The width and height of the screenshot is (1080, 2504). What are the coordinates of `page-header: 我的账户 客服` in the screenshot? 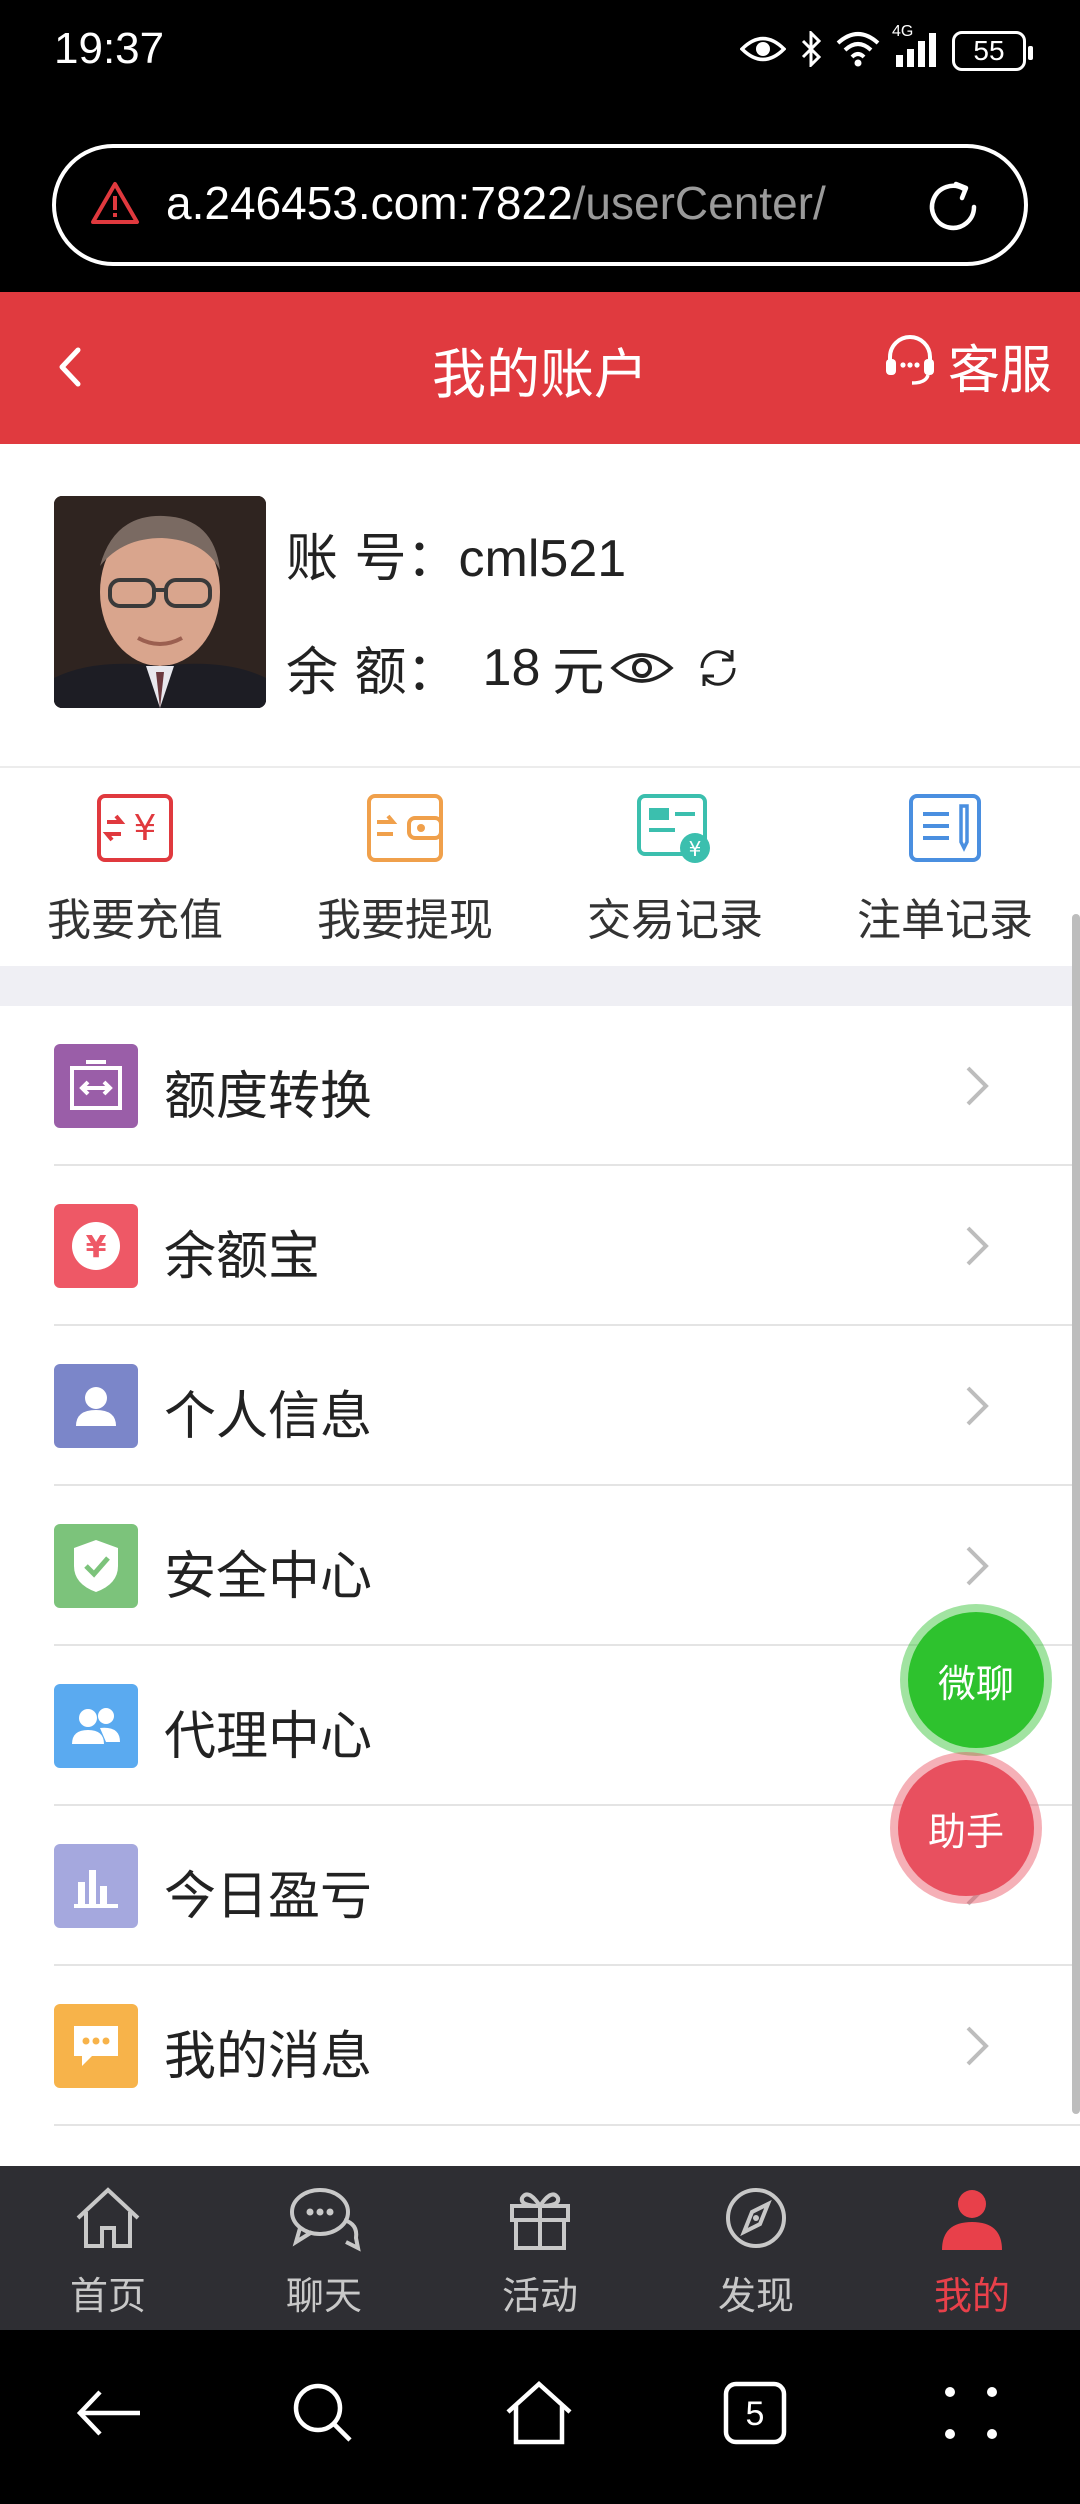 It's located at (540, 368).